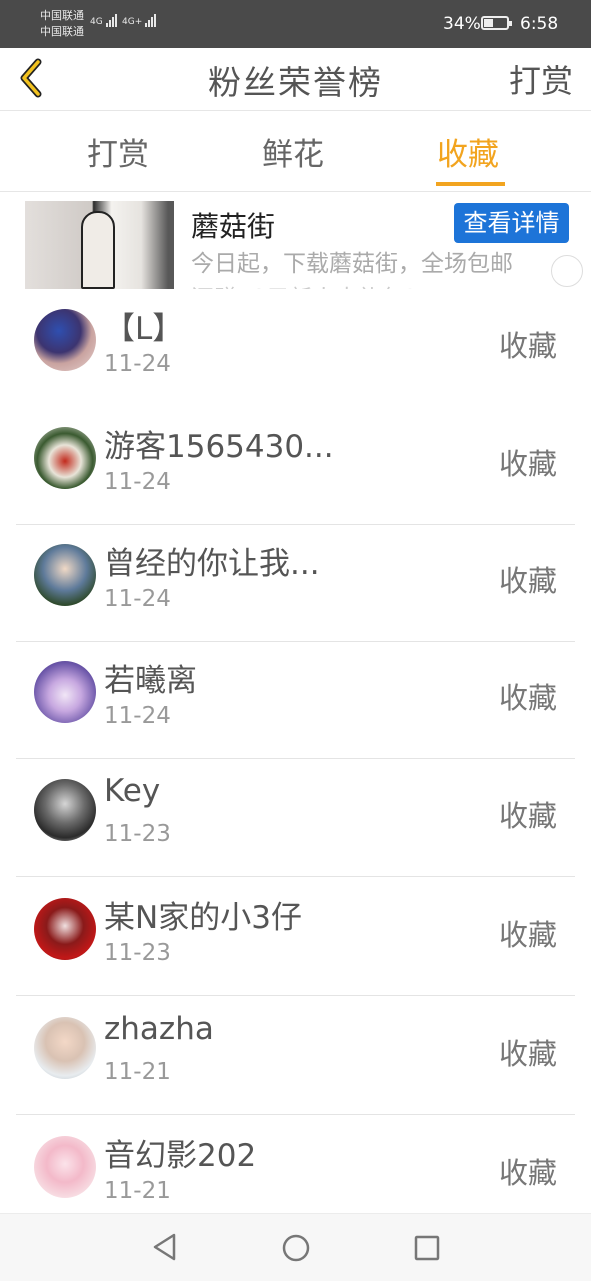 This screenshot has width=591, height=1281. I want to click on signal-1-icon: 4G, so click(104, 20).